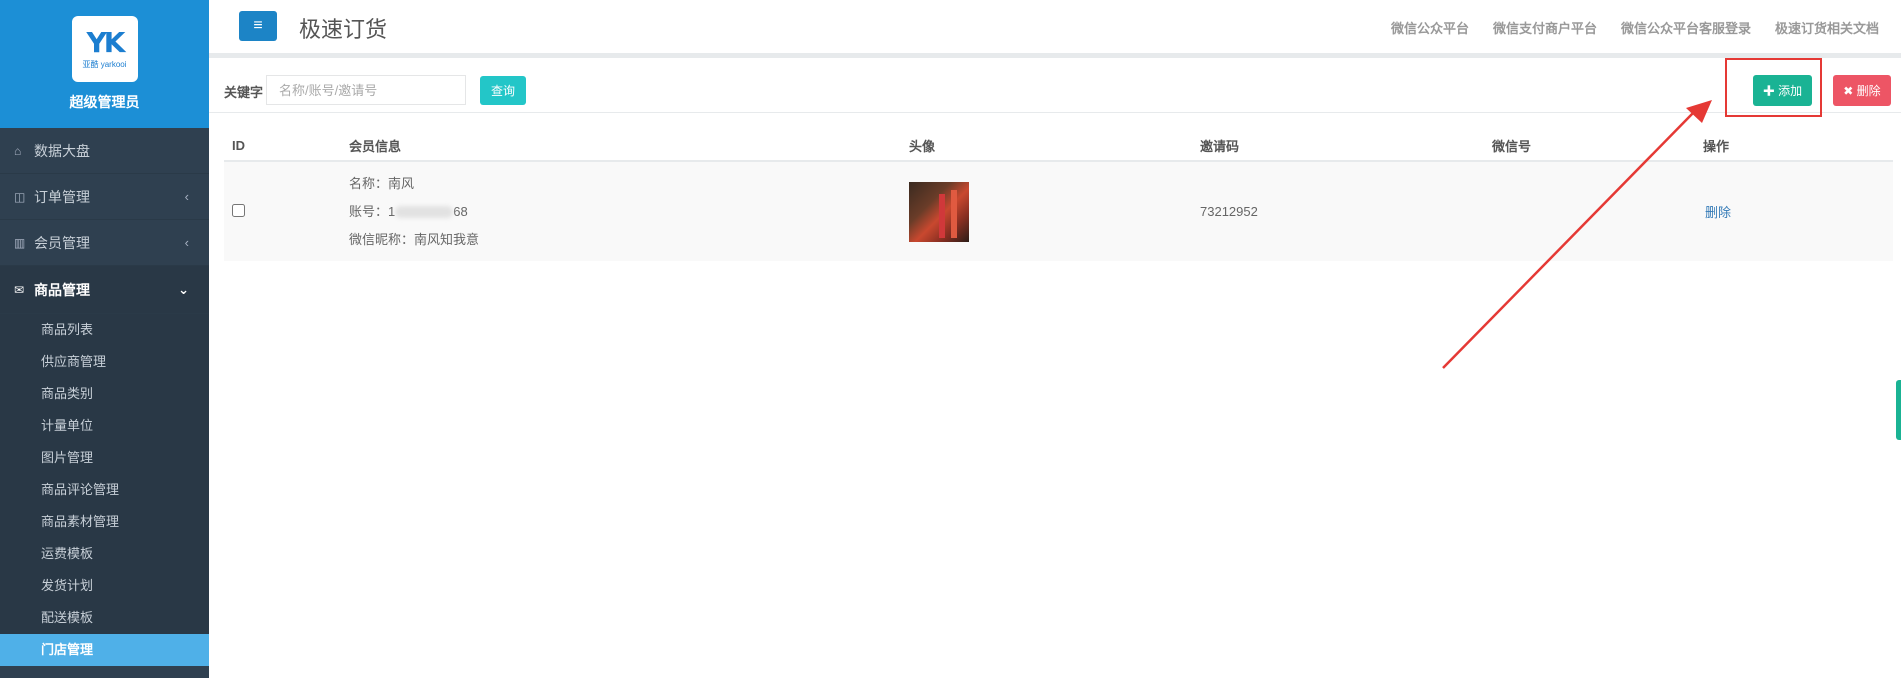 The image size is (1901, 678). What do you see at coordinates (183, 289) in the screenshot?
I see `chevron-down-icon: ⌄` at bounding box center [183, 289].